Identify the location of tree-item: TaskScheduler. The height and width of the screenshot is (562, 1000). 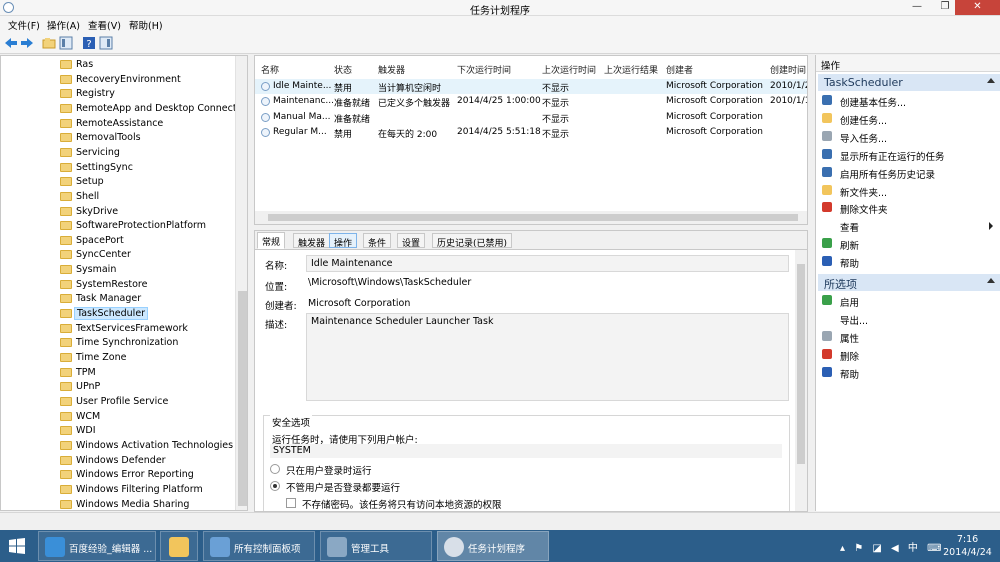
(151, 314).